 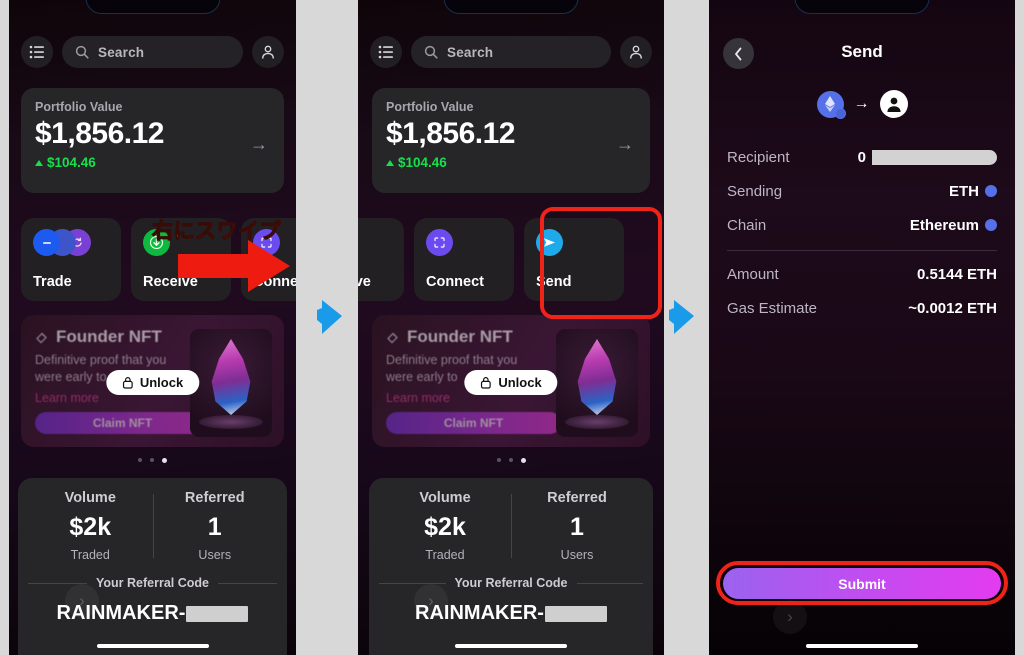 I want to click on portfolio-delta: $104.46, so click(x=511, y=162).